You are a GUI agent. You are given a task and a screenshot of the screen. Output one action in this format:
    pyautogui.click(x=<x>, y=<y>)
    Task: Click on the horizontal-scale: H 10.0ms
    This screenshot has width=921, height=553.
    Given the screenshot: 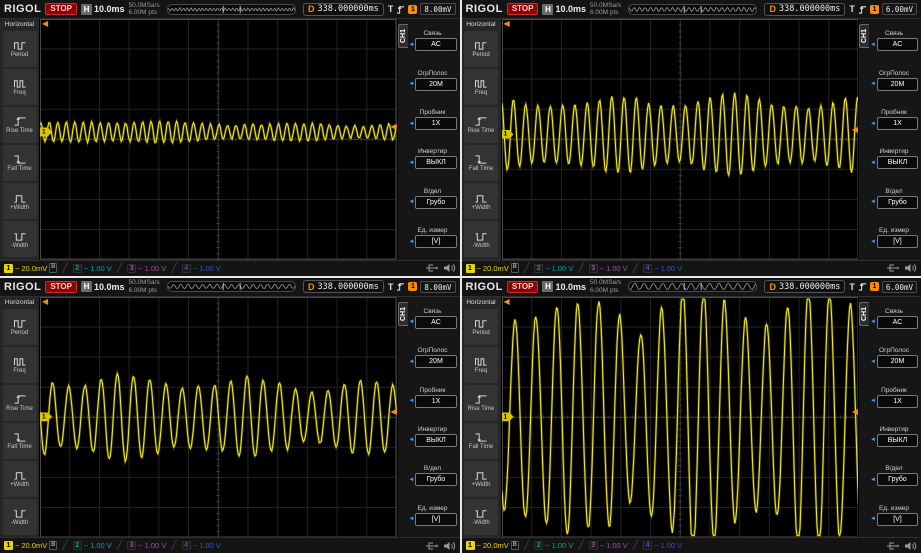 What is the action you would take?
    pyautogui.click(x=564, y=286)
    